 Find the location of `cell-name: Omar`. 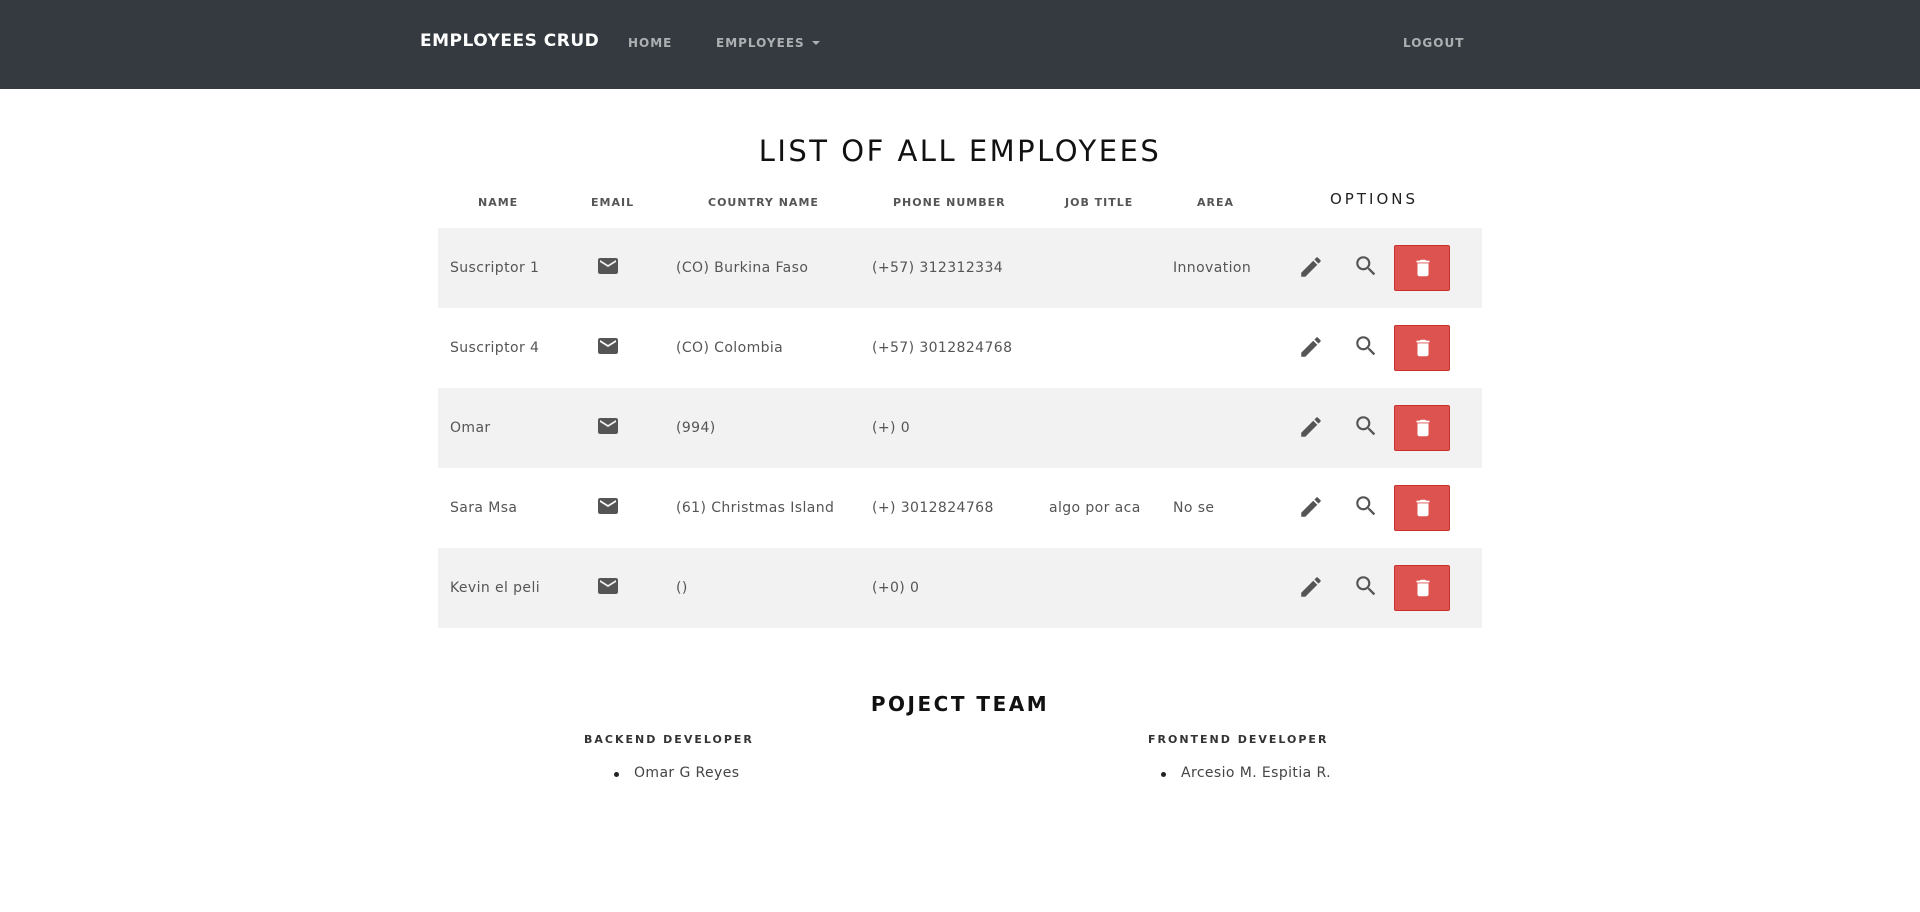

cell-name: Omar is located at coordinates (470, 428).